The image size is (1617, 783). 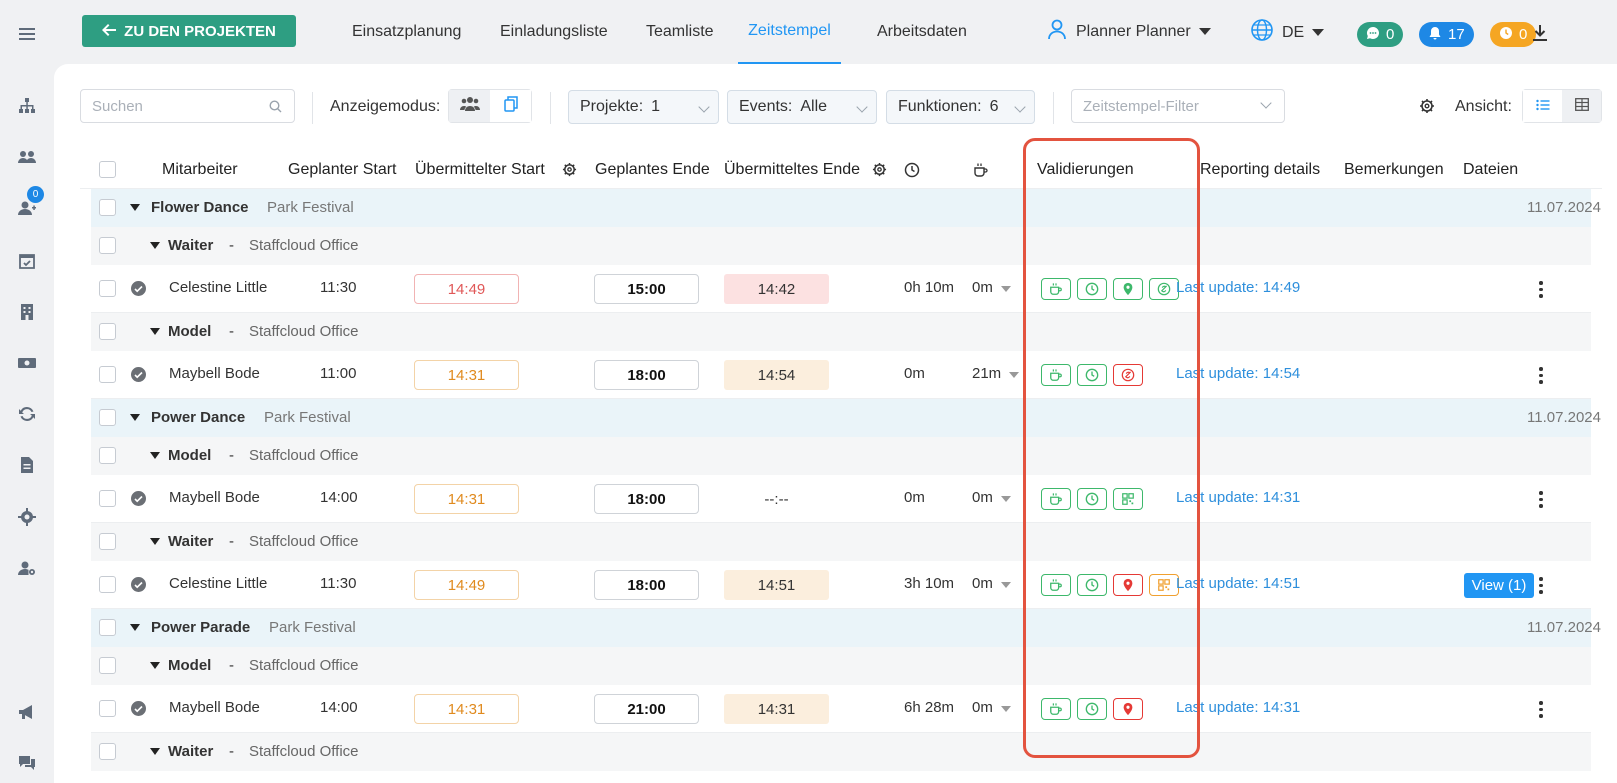 What do you see at coordinates (1128, 499) in the screenshot?
I see `qr-validation-icon` at bounding box center [1128, 499].